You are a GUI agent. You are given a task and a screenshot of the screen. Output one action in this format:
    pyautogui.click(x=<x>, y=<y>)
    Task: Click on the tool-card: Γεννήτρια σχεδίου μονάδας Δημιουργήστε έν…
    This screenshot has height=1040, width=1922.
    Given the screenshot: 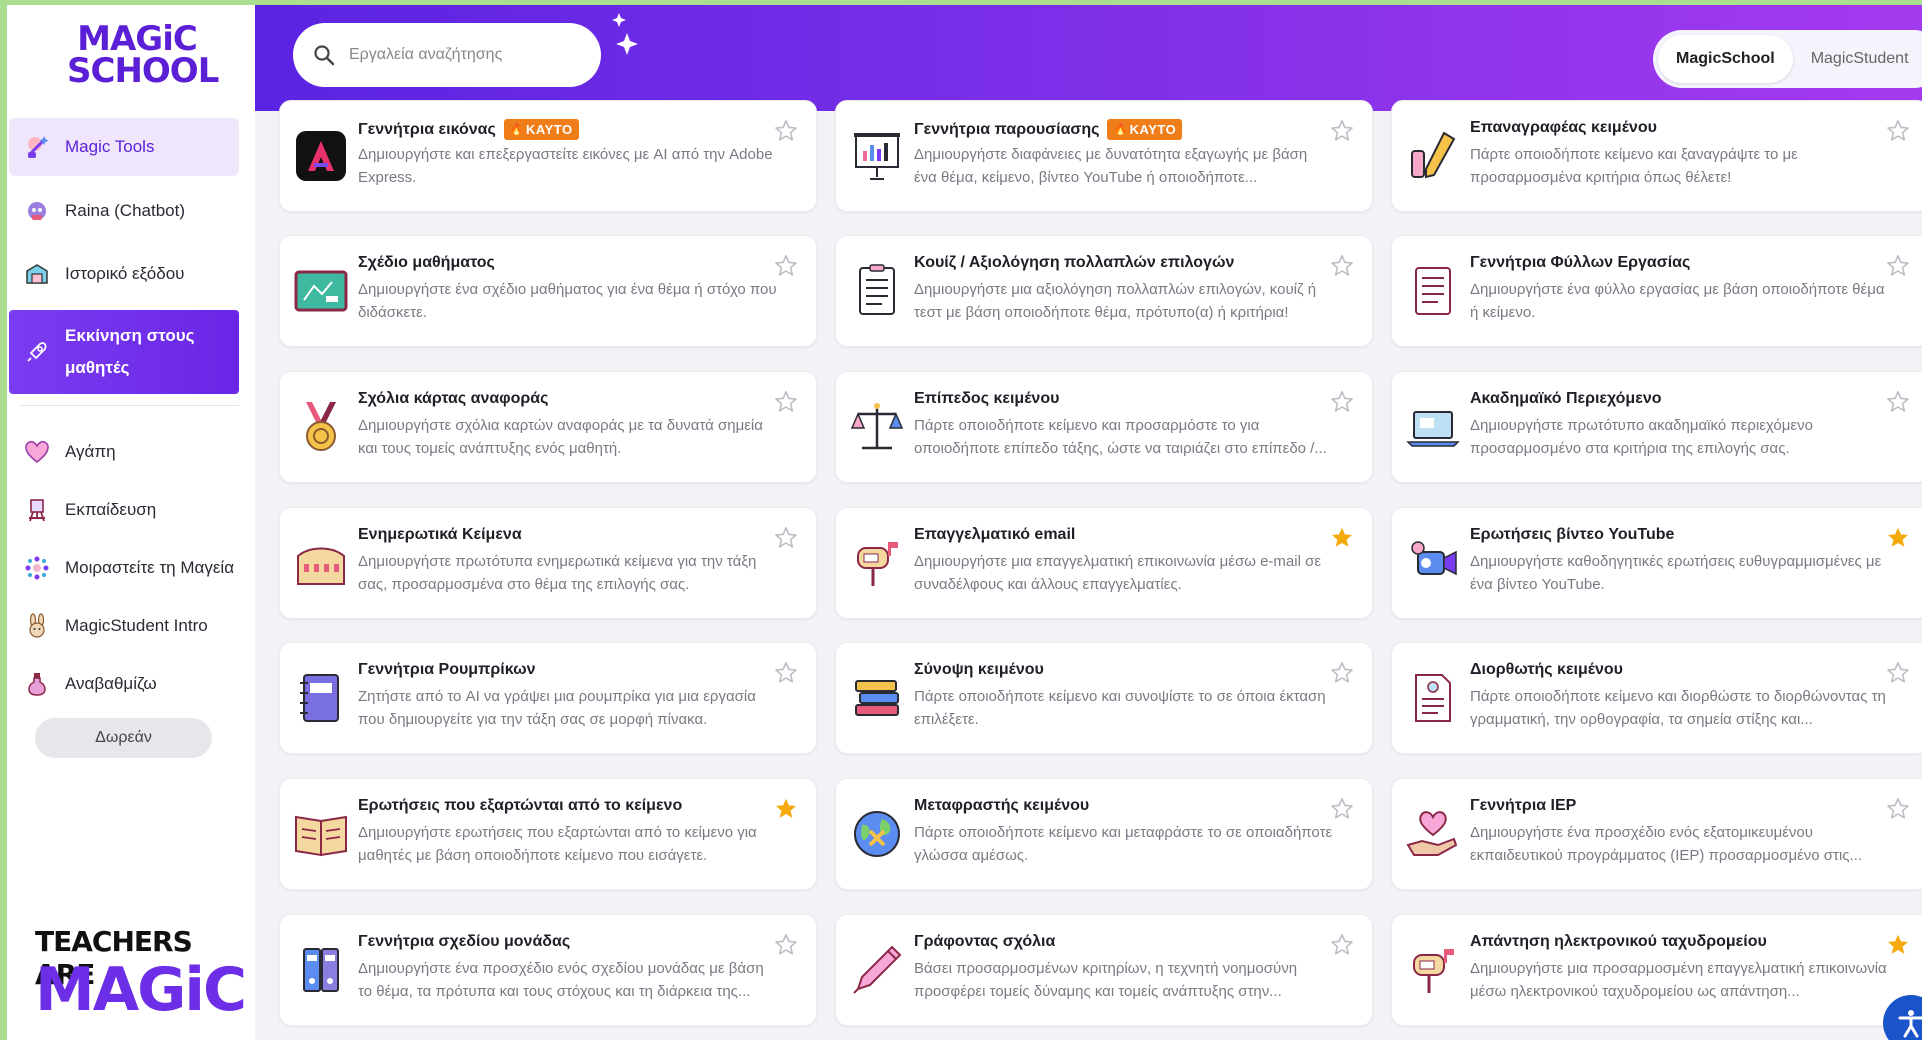 What is the action you would take?
    pyautogui.click(x=548, y=970)
    